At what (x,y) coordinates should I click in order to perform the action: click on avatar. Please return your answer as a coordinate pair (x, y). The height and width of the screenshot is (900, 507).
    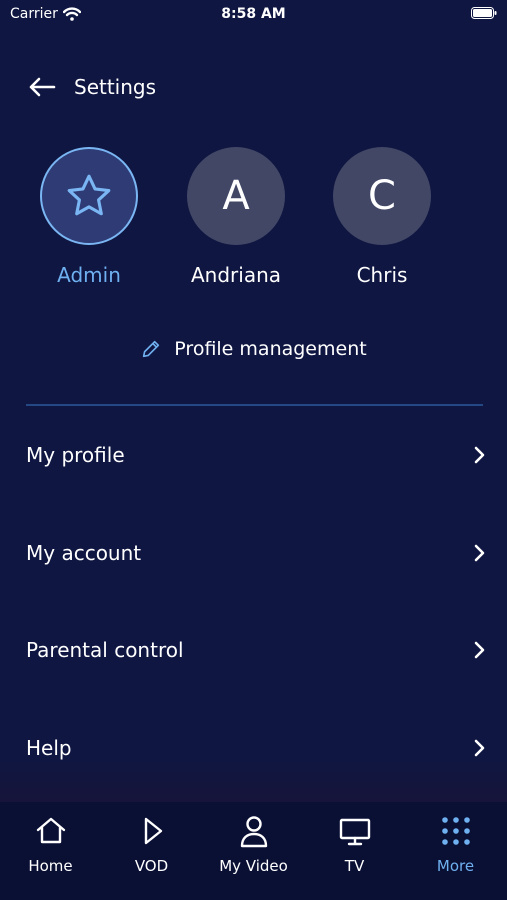
    Looking at the image, I should click on (89, 196).